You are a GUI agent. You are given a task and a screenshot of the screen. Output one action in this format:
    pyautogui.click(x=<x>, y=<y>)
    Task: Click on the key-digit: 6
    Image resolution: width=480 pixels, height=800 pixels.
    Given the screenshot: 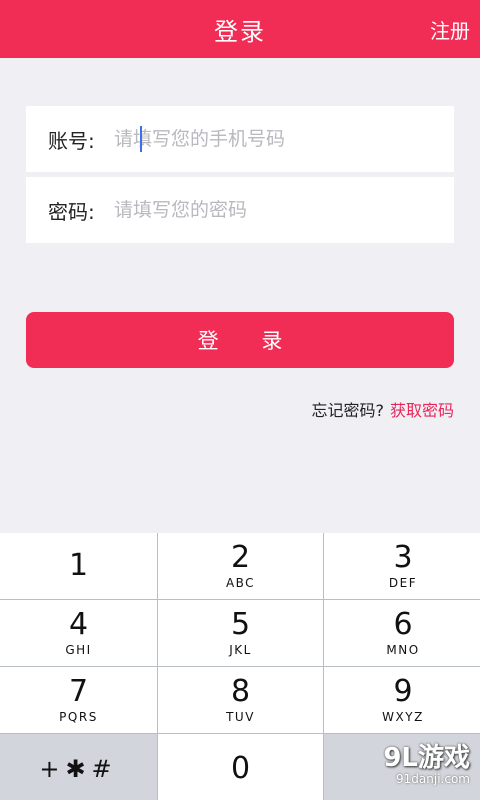 What is the action you would take?
    pyautogui.click(x=403, y=624)
    